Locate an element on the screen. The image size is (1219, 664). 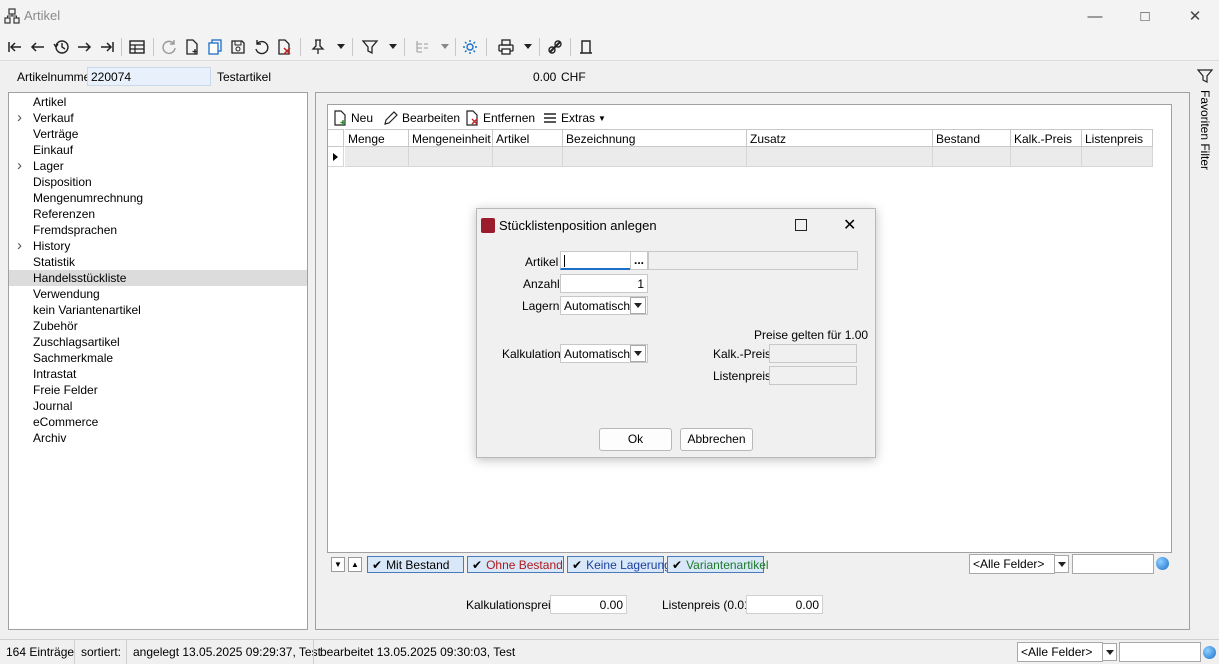
nav-item: Mengenumrechnung is located at coordinates (158, 198).